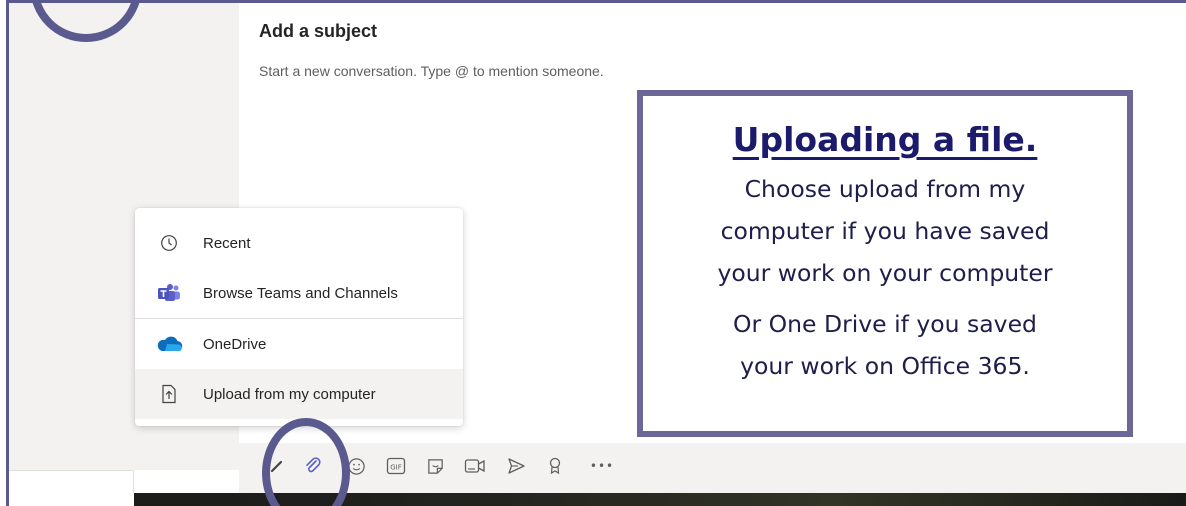 The image size is (1186, 506). I want to click on menu-item-label: Browse Teams and Channels, so click(300, 293).